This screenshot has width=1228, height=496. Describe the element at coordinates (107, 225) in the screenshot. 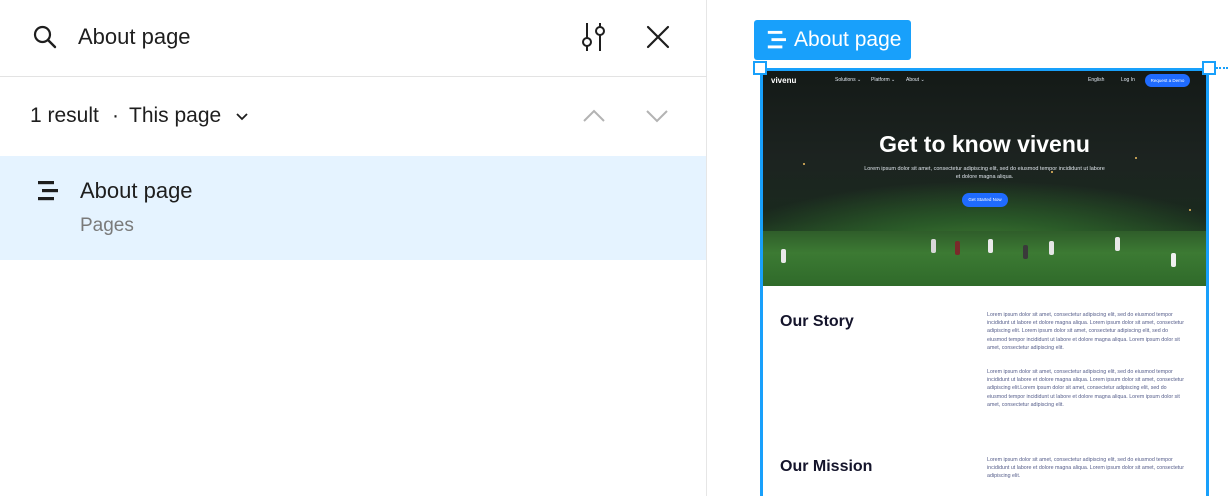

I see `result-subtitle: Pages` at that location.